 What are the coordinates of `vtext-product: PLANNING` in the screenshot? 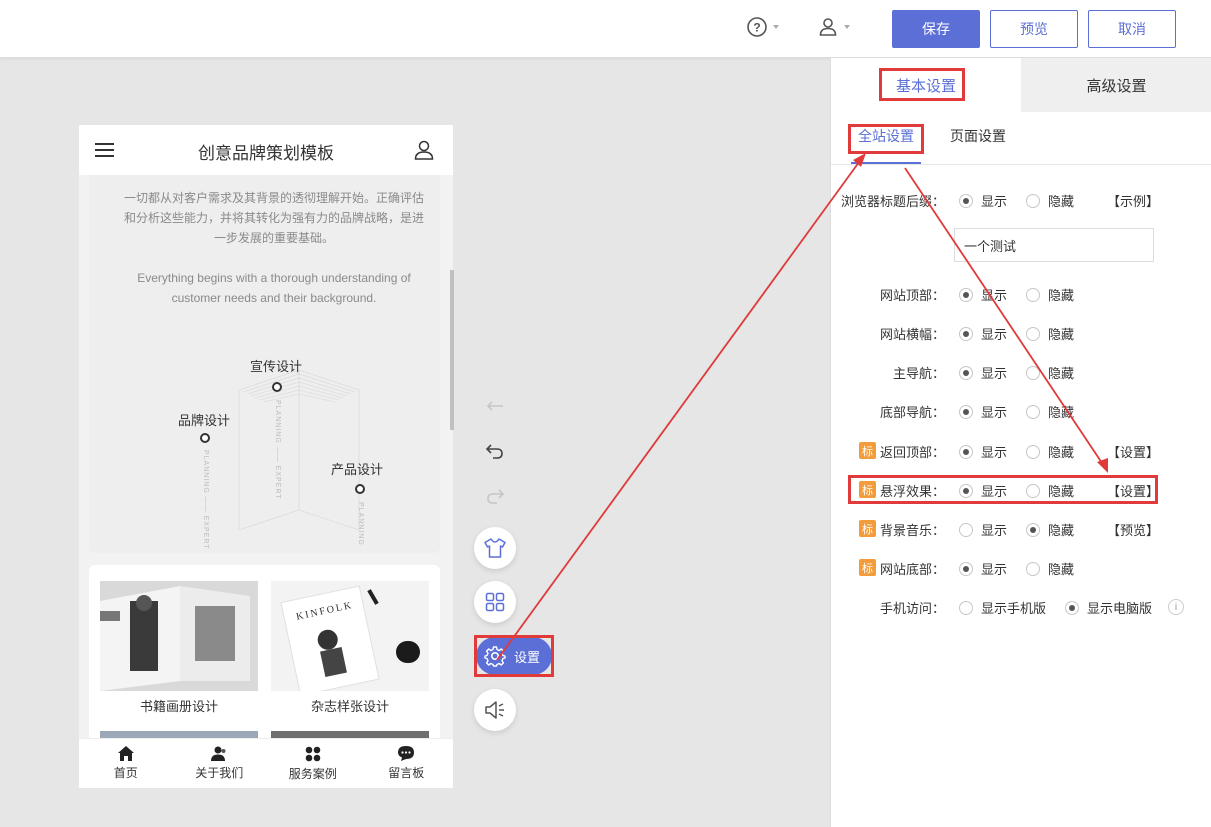 It's located at (360, 524).